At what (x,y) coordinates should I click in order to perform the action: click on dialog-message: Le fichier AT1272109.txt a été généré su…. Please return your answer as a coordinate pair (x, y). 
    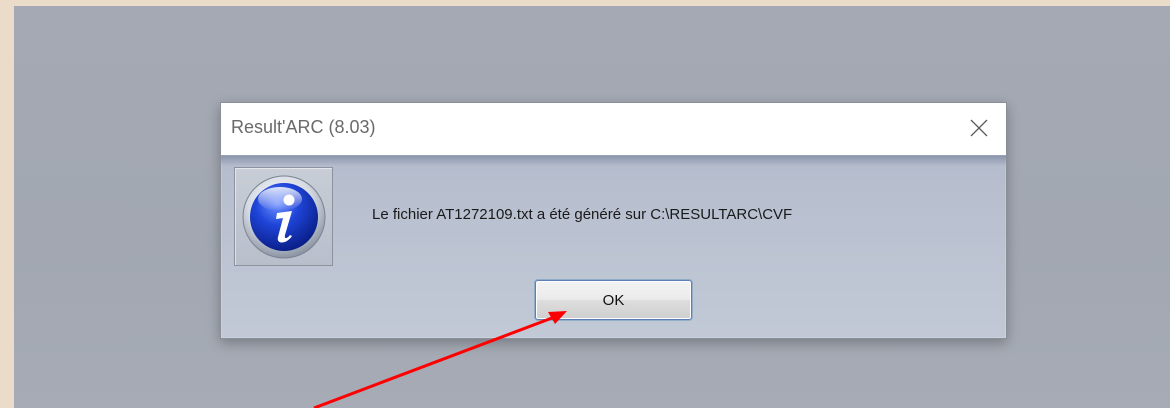
    Looking at the image, I should click on (582, 214).